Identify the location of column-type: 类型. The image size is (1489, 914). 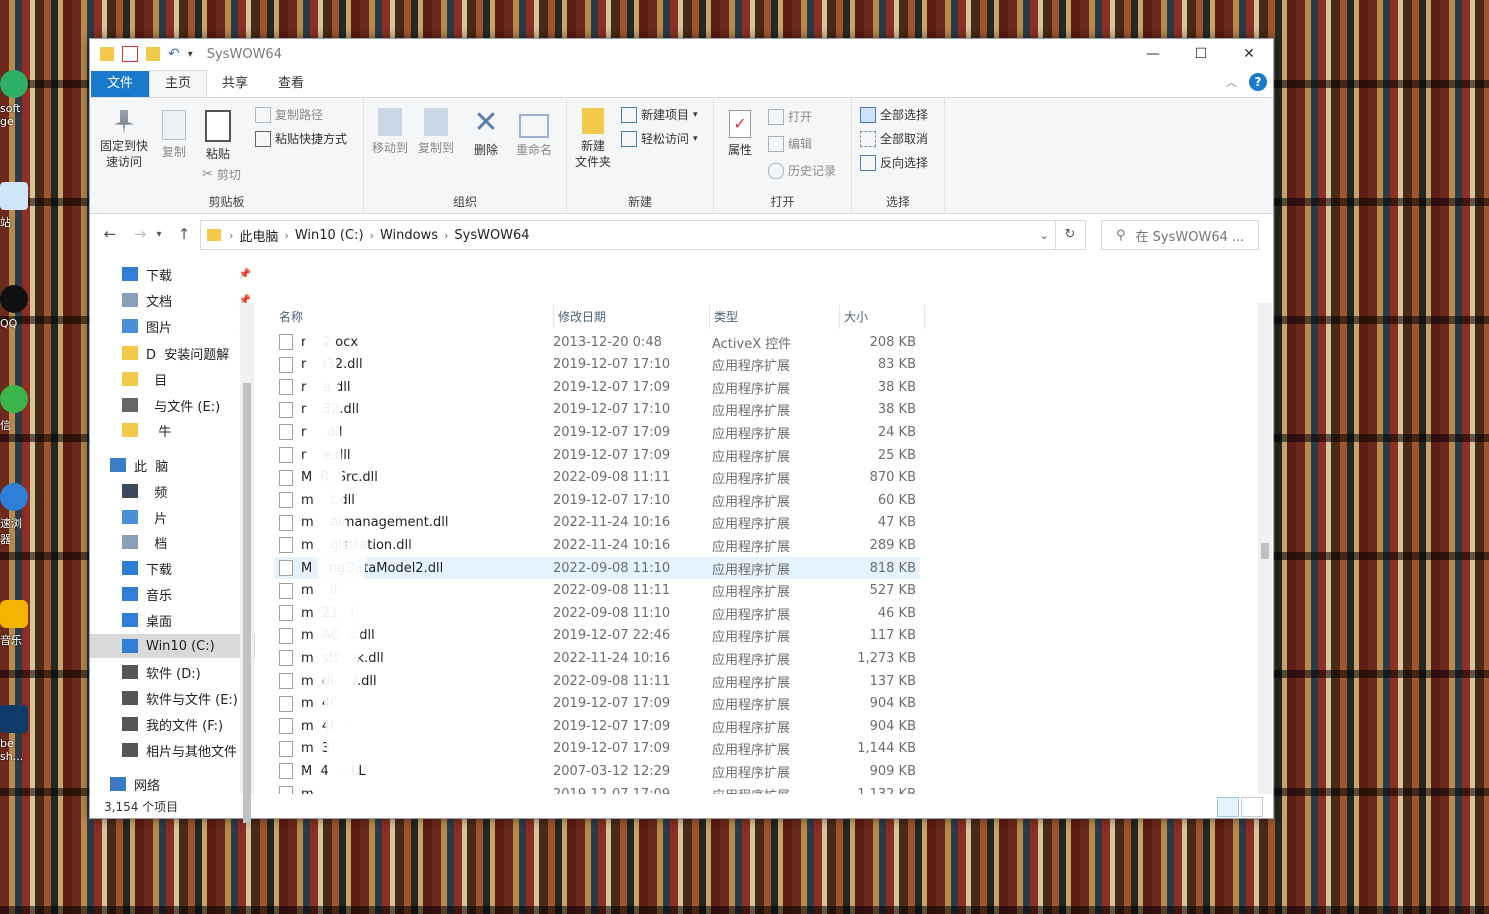
(775, 317).